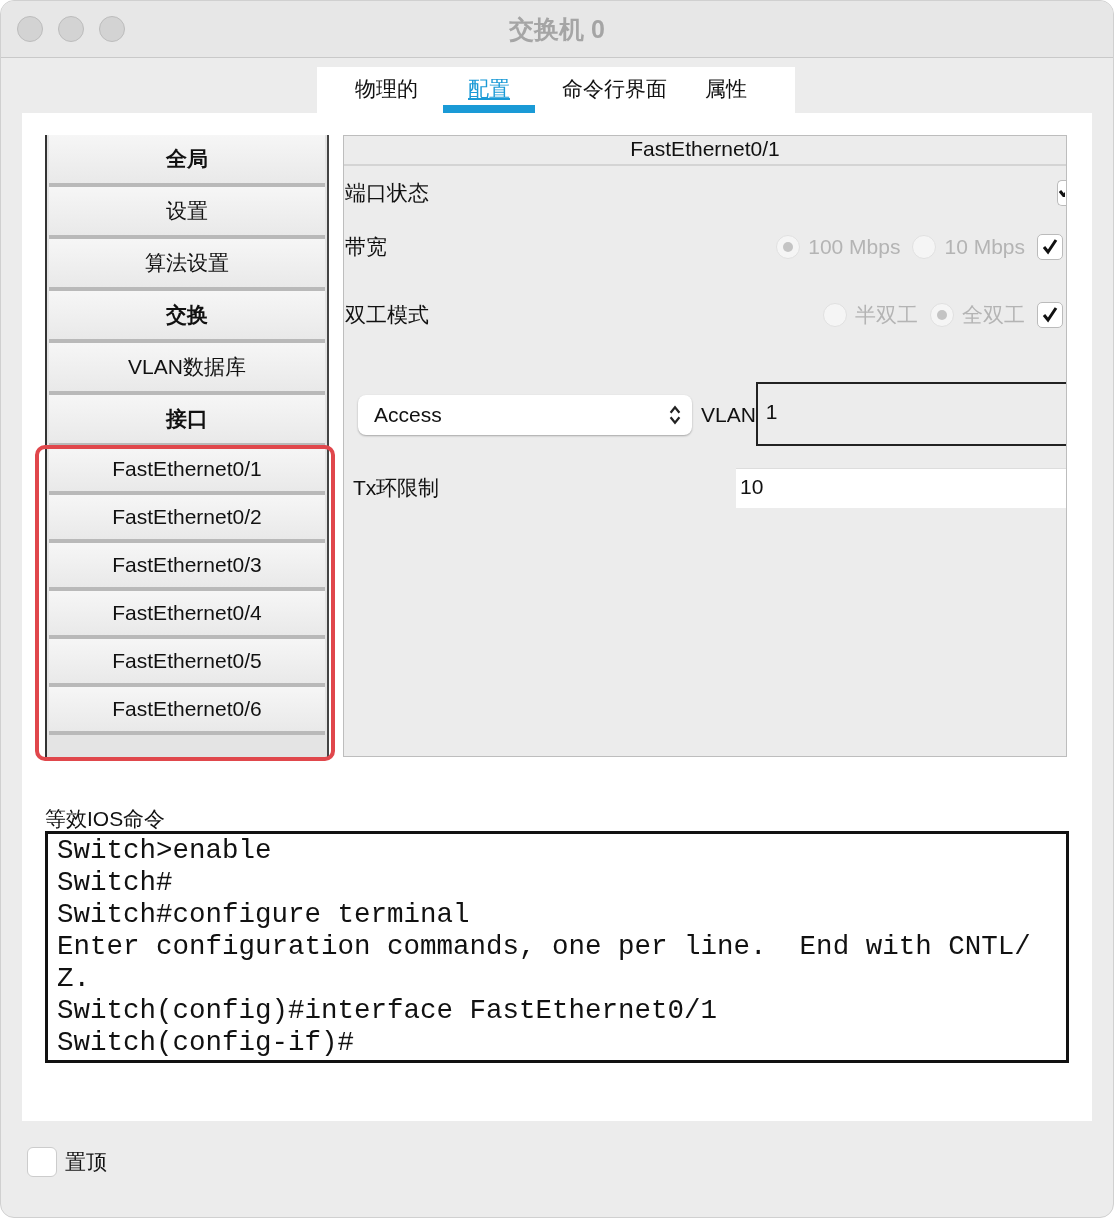 Image resolution: width=1114 pixels, height=1218 pixels. What do you see at coordinates (886, 315) in the screenshot?
I see `option-label: 半双工` at bounding box center [886, 315].